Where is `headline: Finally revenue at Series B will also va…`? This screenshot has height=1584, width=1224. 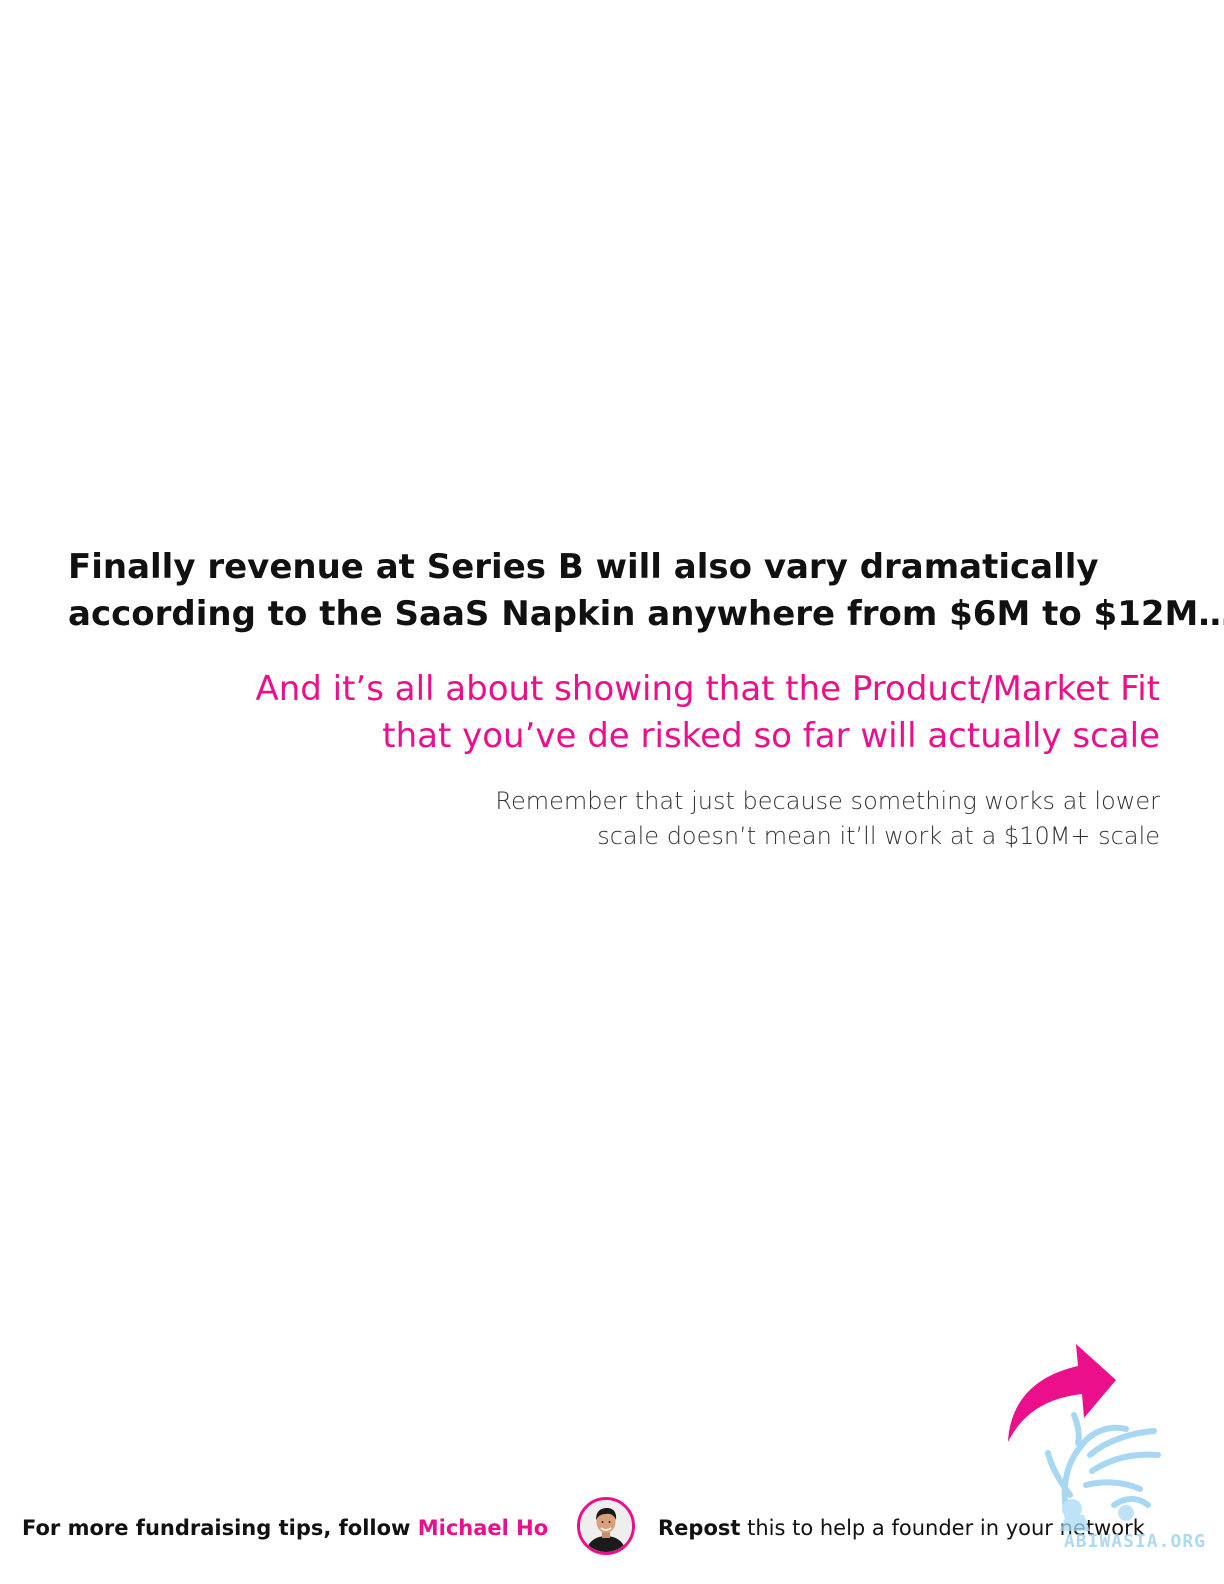 headline: Finally revenue at Series B will also va… is located at coordinates (646, 591).